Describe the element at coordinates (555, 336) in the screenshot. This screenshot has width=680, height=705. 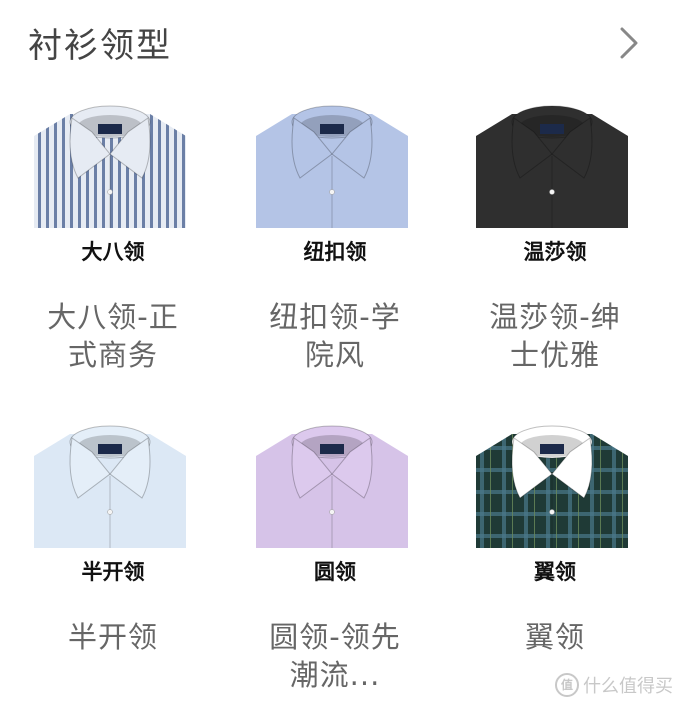
I see `collar-description: 温莎领-绅 士优雅` at that location.